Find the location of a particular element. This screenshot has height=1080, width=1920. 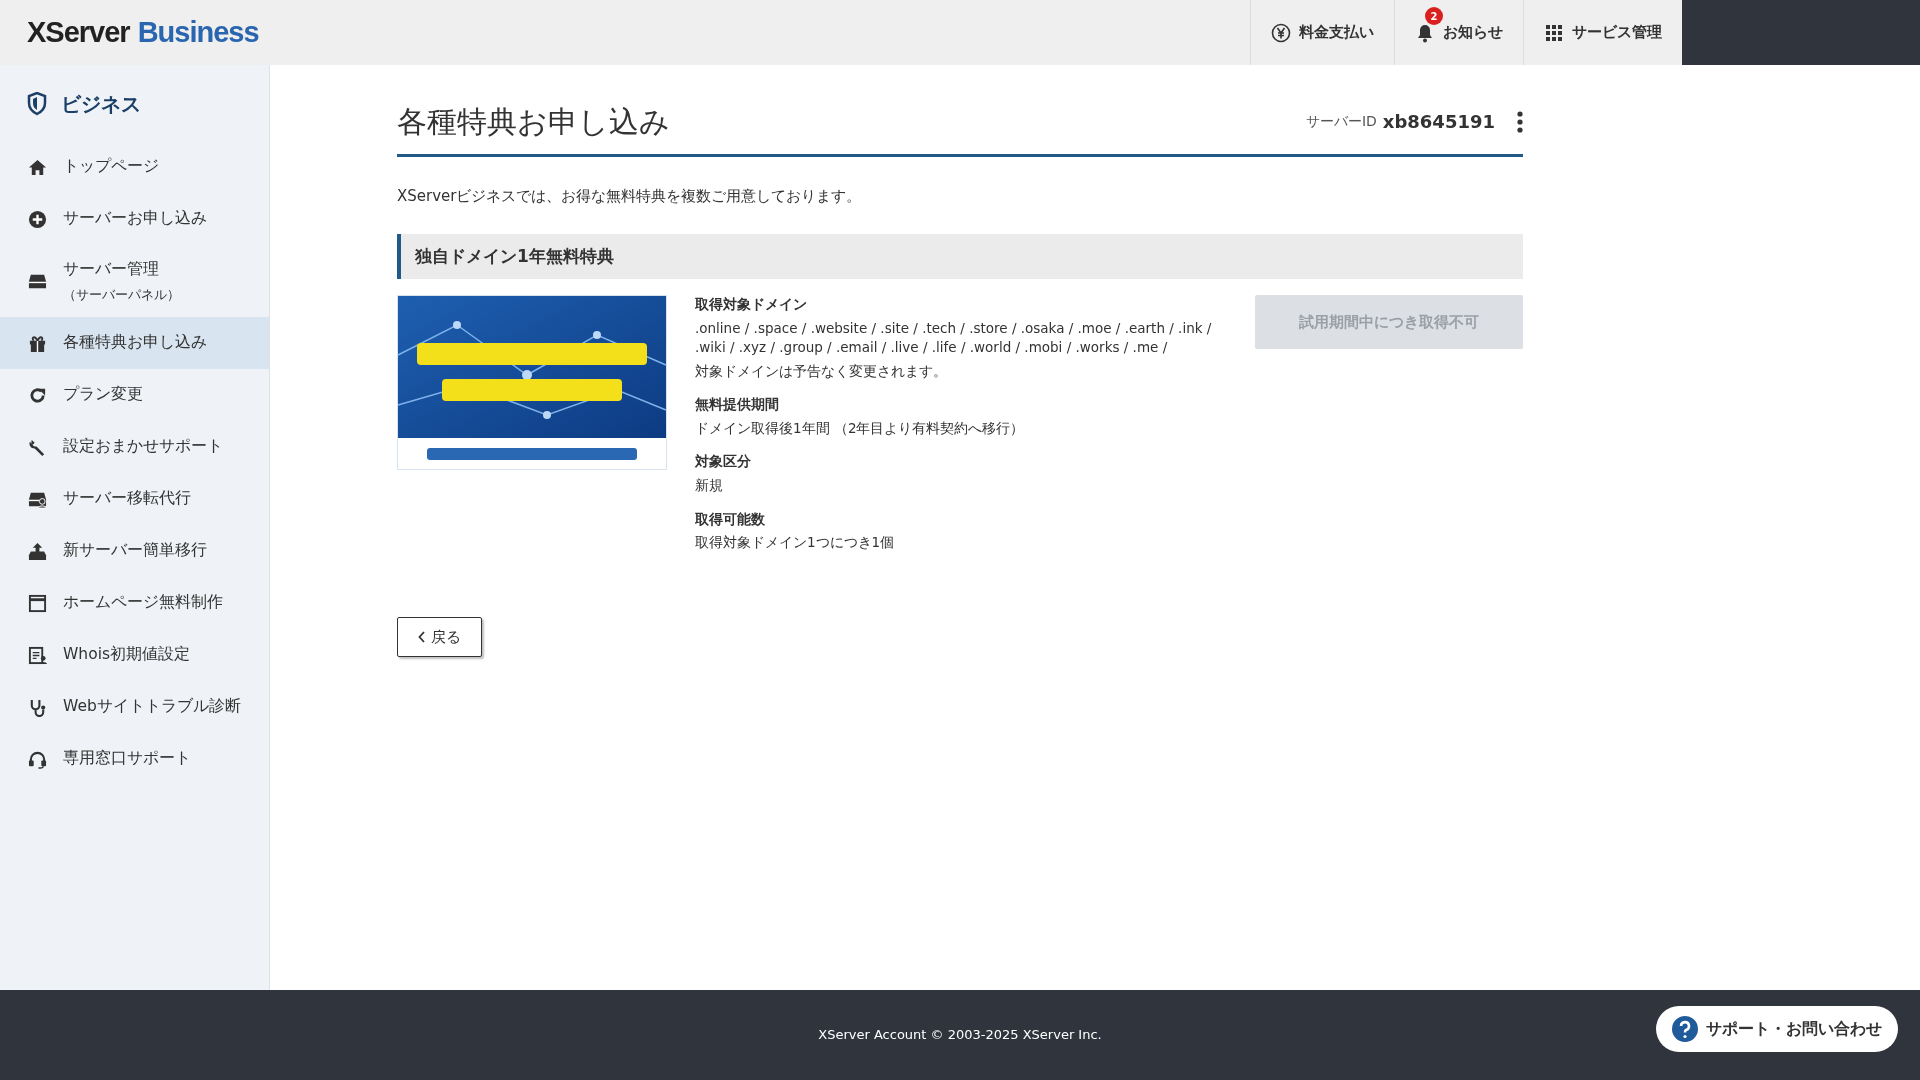

support-button: サポート・お問い合わせ is located at coordinates (1777, 1029).